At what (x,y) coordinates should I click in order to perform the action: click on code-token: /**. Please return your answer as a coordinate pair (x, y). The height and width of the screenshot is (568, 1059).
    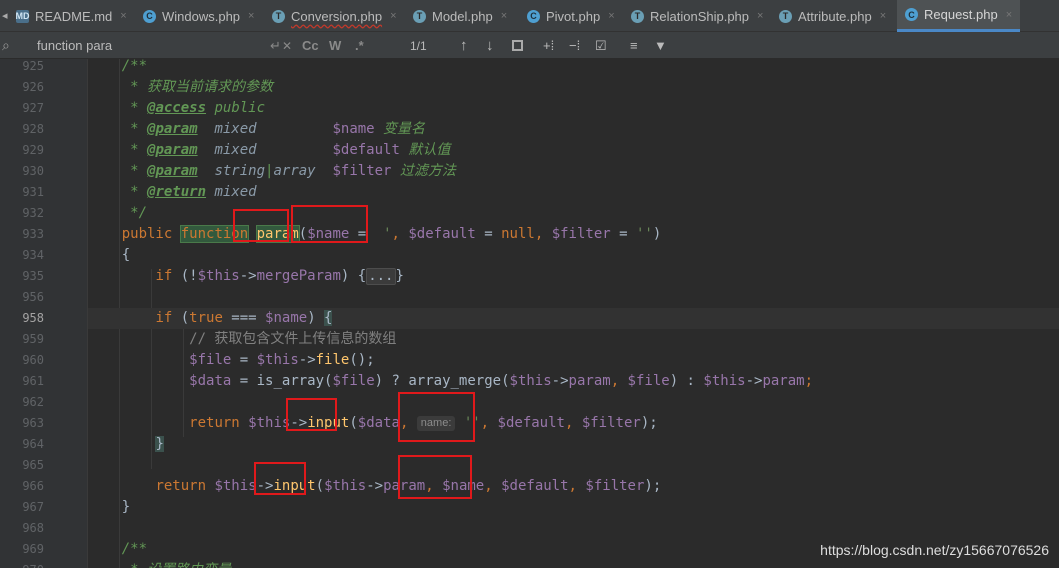
    Looking at the image, I should click on (118, 549).